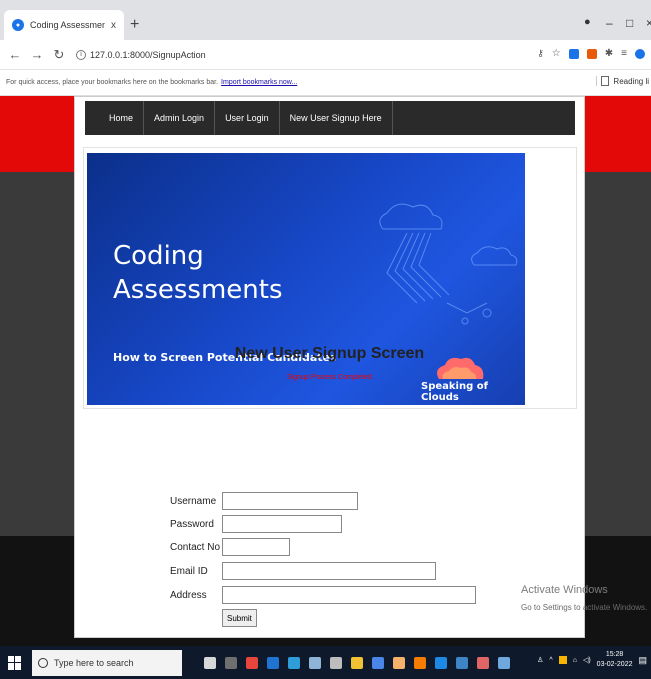 The image size is (651, 679). What do you see at coordinates (584, 607) in the screenshot?
I see `activate-windows-hint: Go to Settings to activate Windows.` at bounding box center [584, 607].